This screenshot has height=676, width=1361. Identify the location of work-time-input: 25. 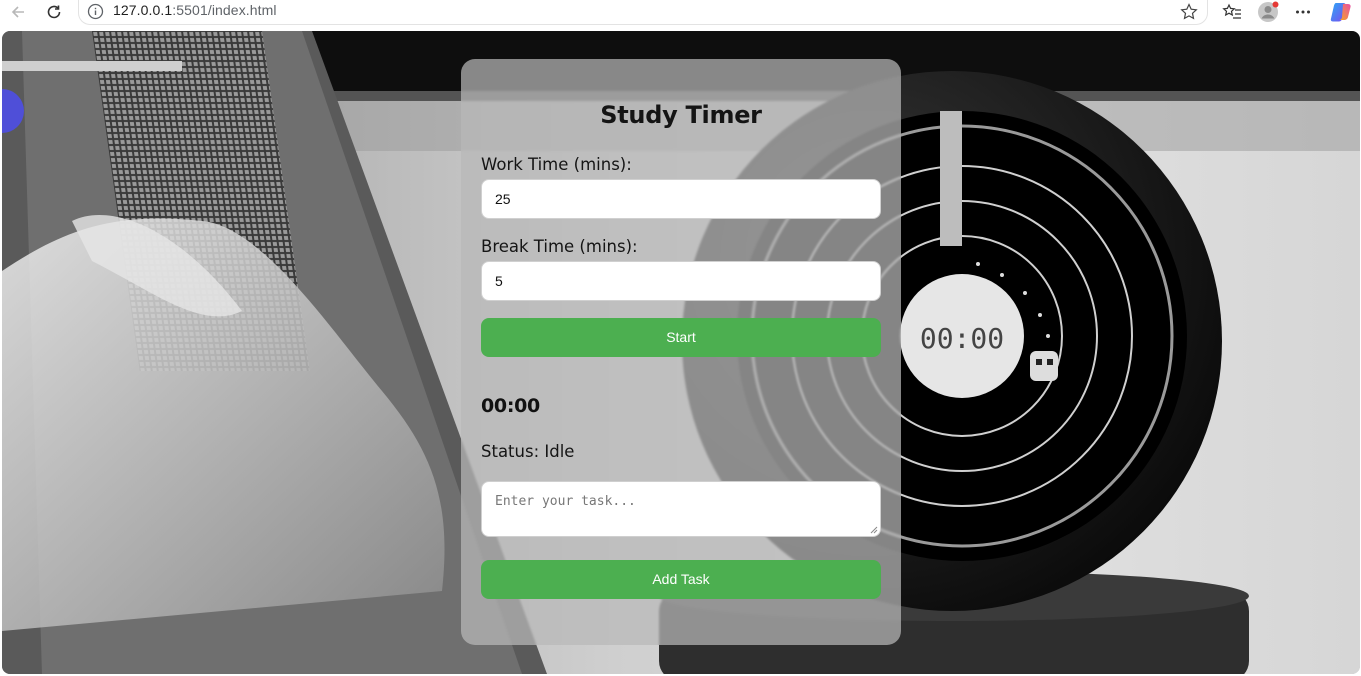
(681, 199).